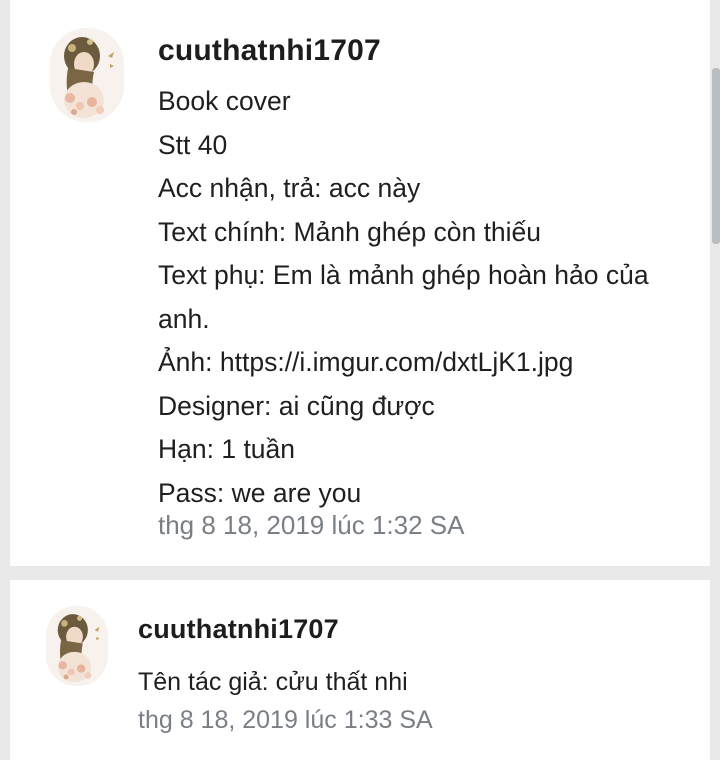  Describe the element at coordinates (224, 101) in the screenshot. I see `comment-line: Book cover` at that location.